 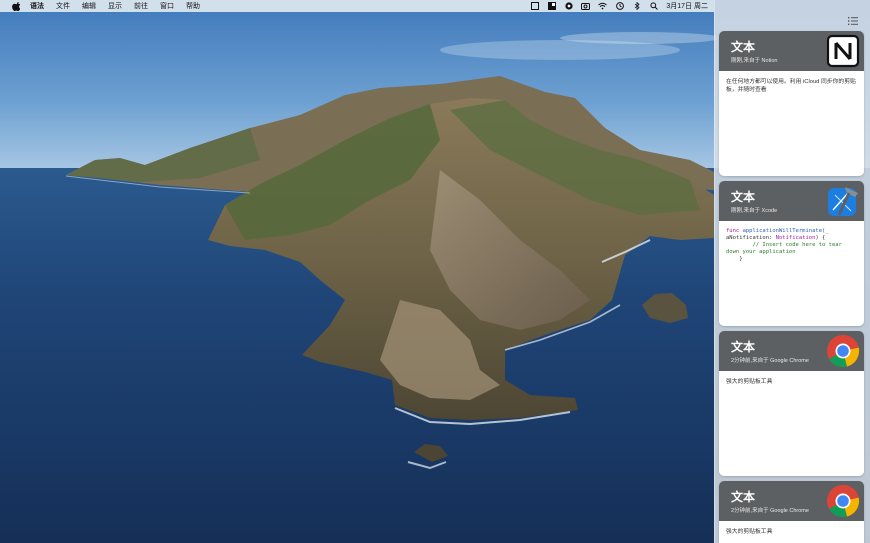 I want to click on menu-go: 前往, so click(x=141, y=6).